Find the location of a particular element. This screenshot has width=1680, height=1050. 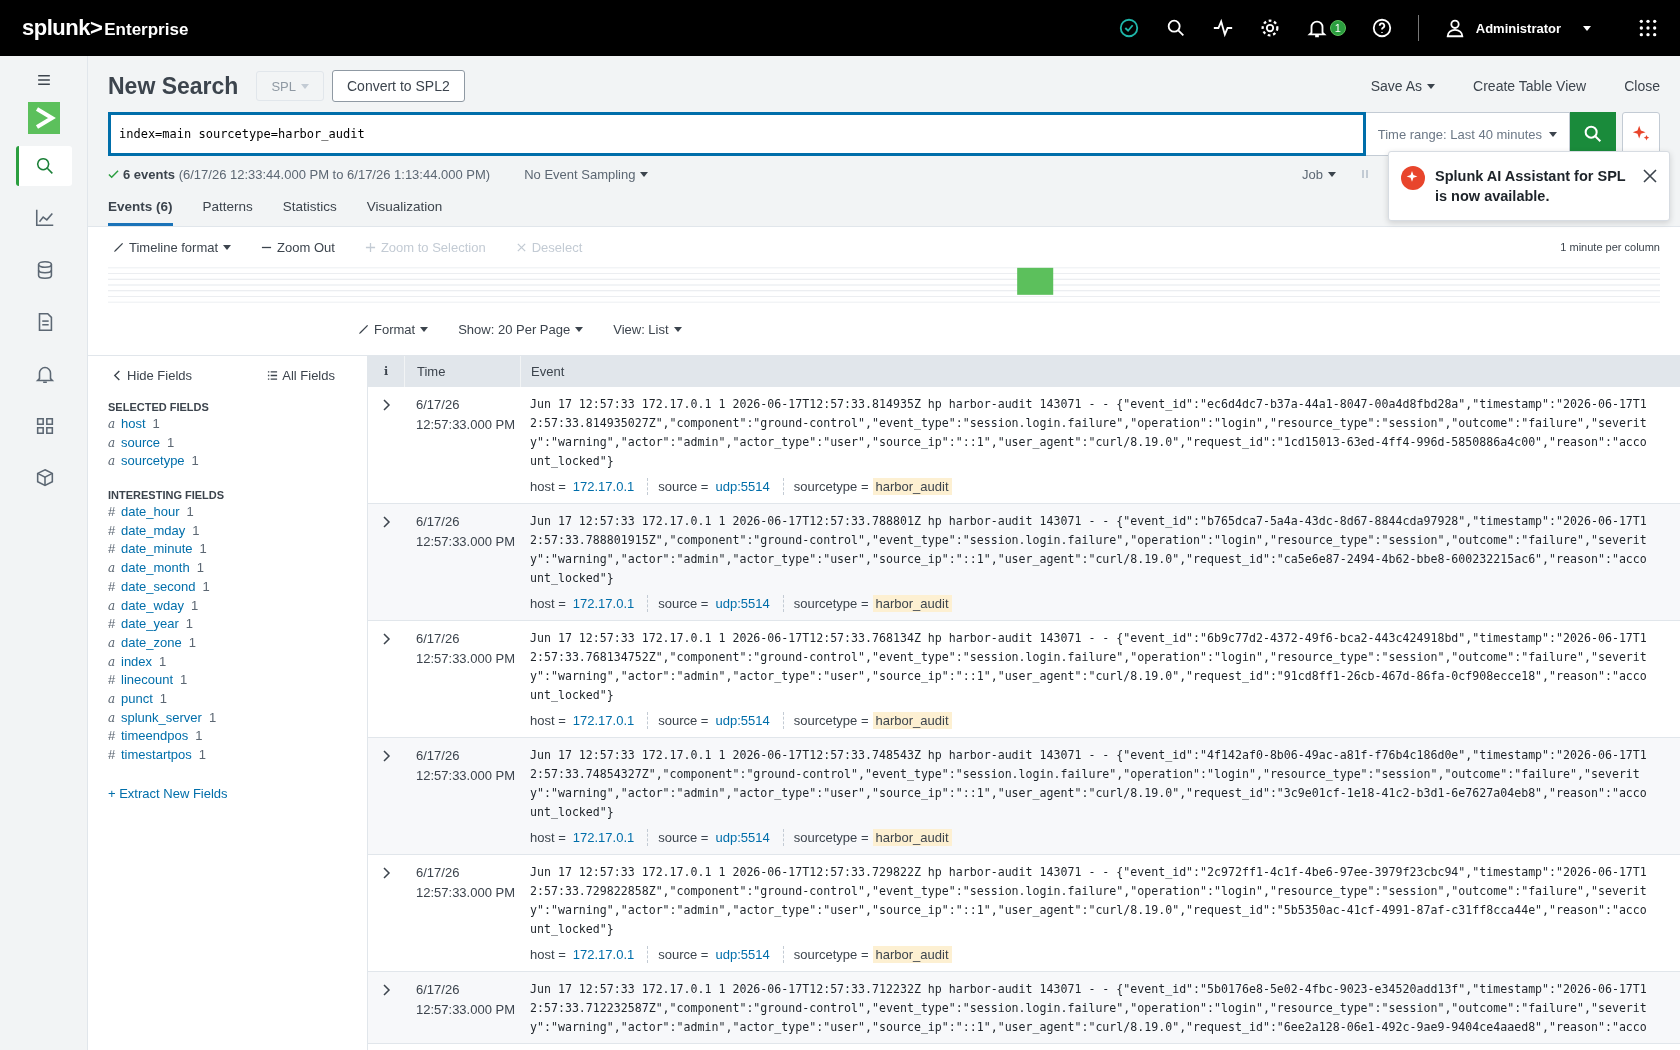

column-header: Event is located at coordinates (1100, 371).